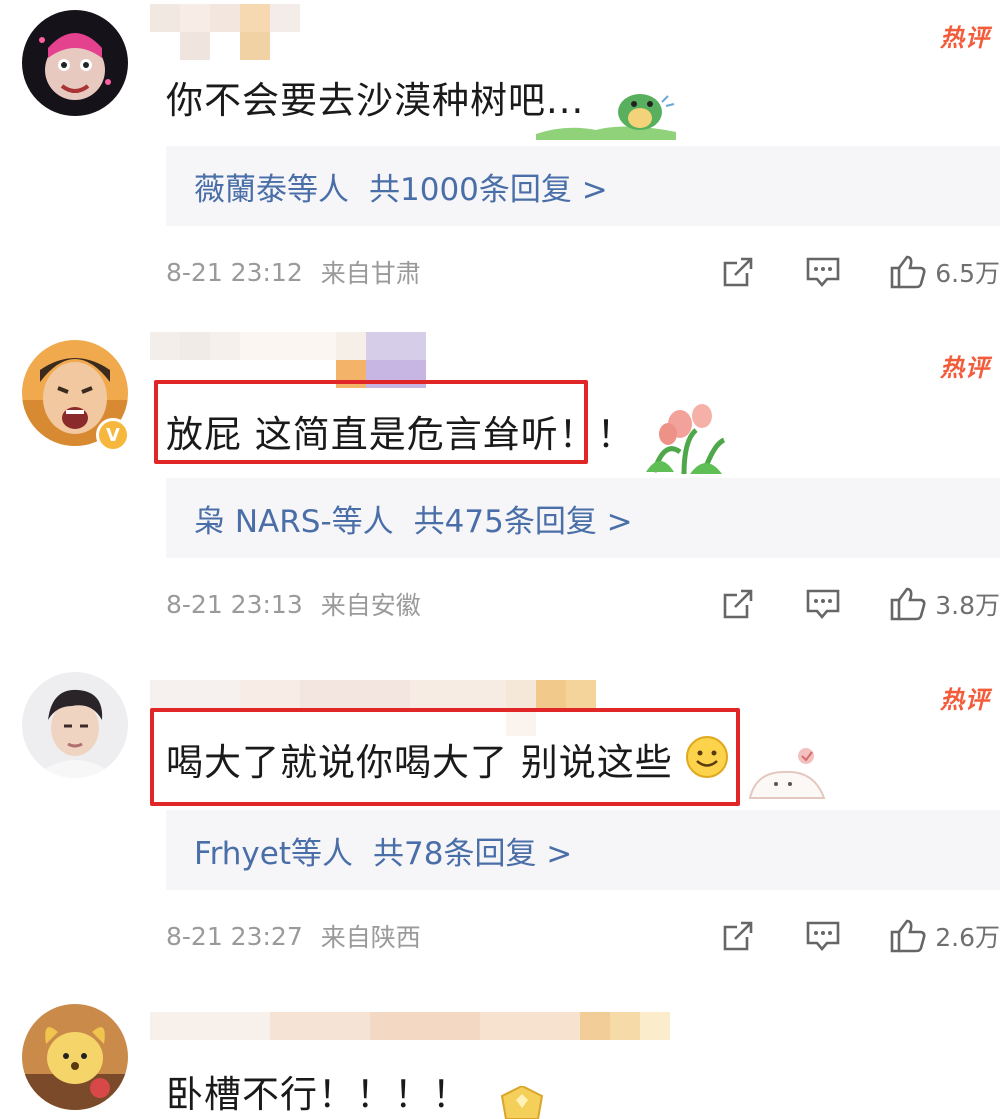 The height and width of the screenshot is (1119, 1000). Describe the element at coordinates (75, 1057) in the screenshot. I see `cartoon-dog-avatar` at that location.